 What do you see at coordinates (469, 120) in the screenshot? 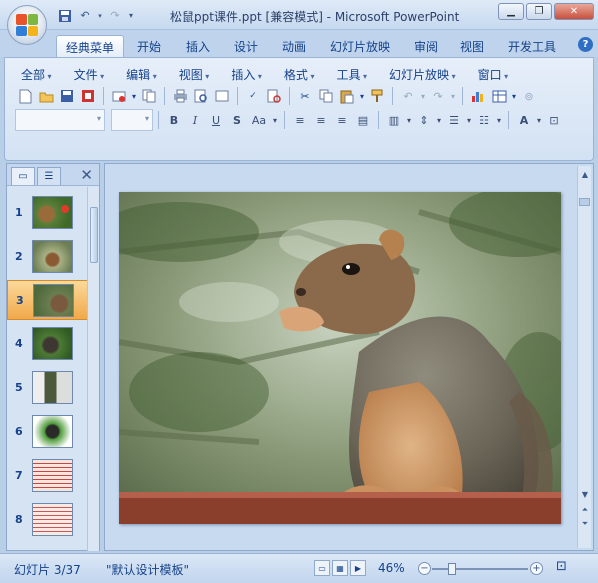
I see `numbering-dropdown-icon: ▾` at bounding box center [469, 120].